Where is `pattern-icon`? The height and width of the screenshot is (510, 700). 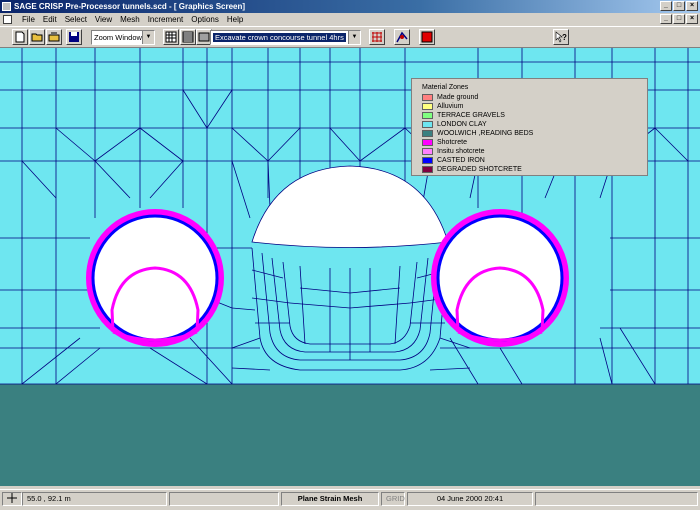
pattern-icon is located at coordinates (204, 37).